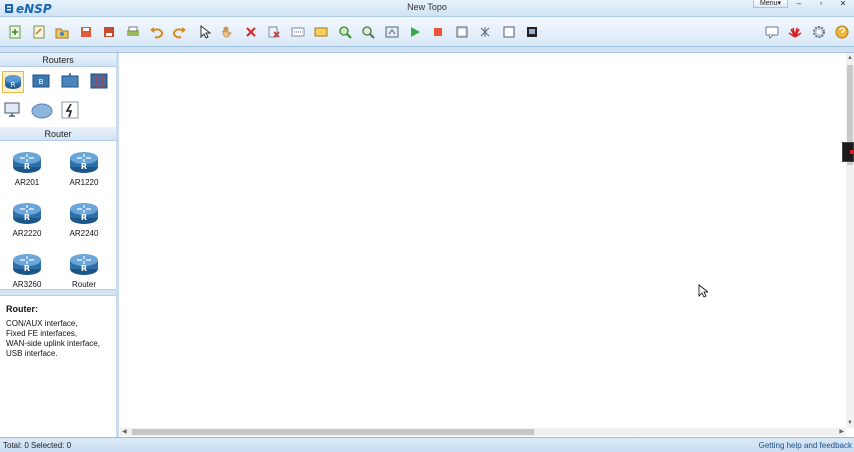 The image size is (854, 452). Describe the element at coordinates (100, 82) in the screenshot. I see `firewall-category-icon` at that location.